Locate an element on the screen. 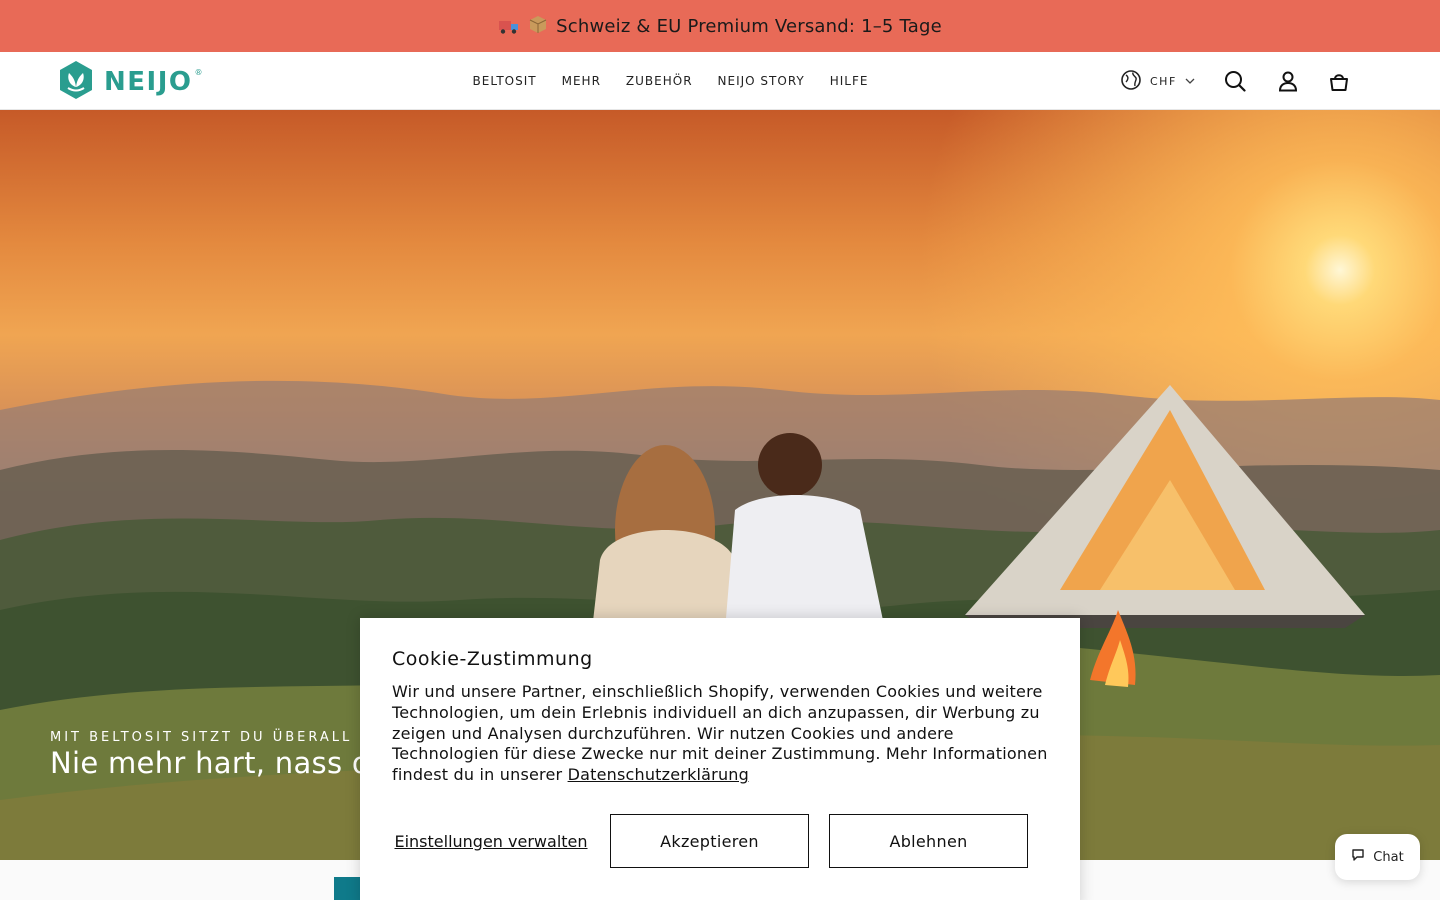  hero-subtitle: MIT BELTOSIT SITZT DU ÜBERALL BEQU is located at coordinates (229, 737).